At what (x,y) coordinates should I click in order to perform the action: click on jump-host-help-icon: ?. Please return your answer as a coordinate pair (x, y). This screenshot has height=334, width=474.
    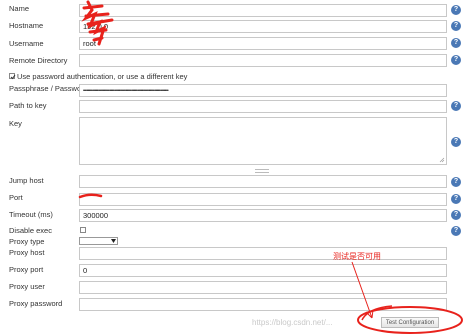
    Looking at the image, I should click on (456, 182).